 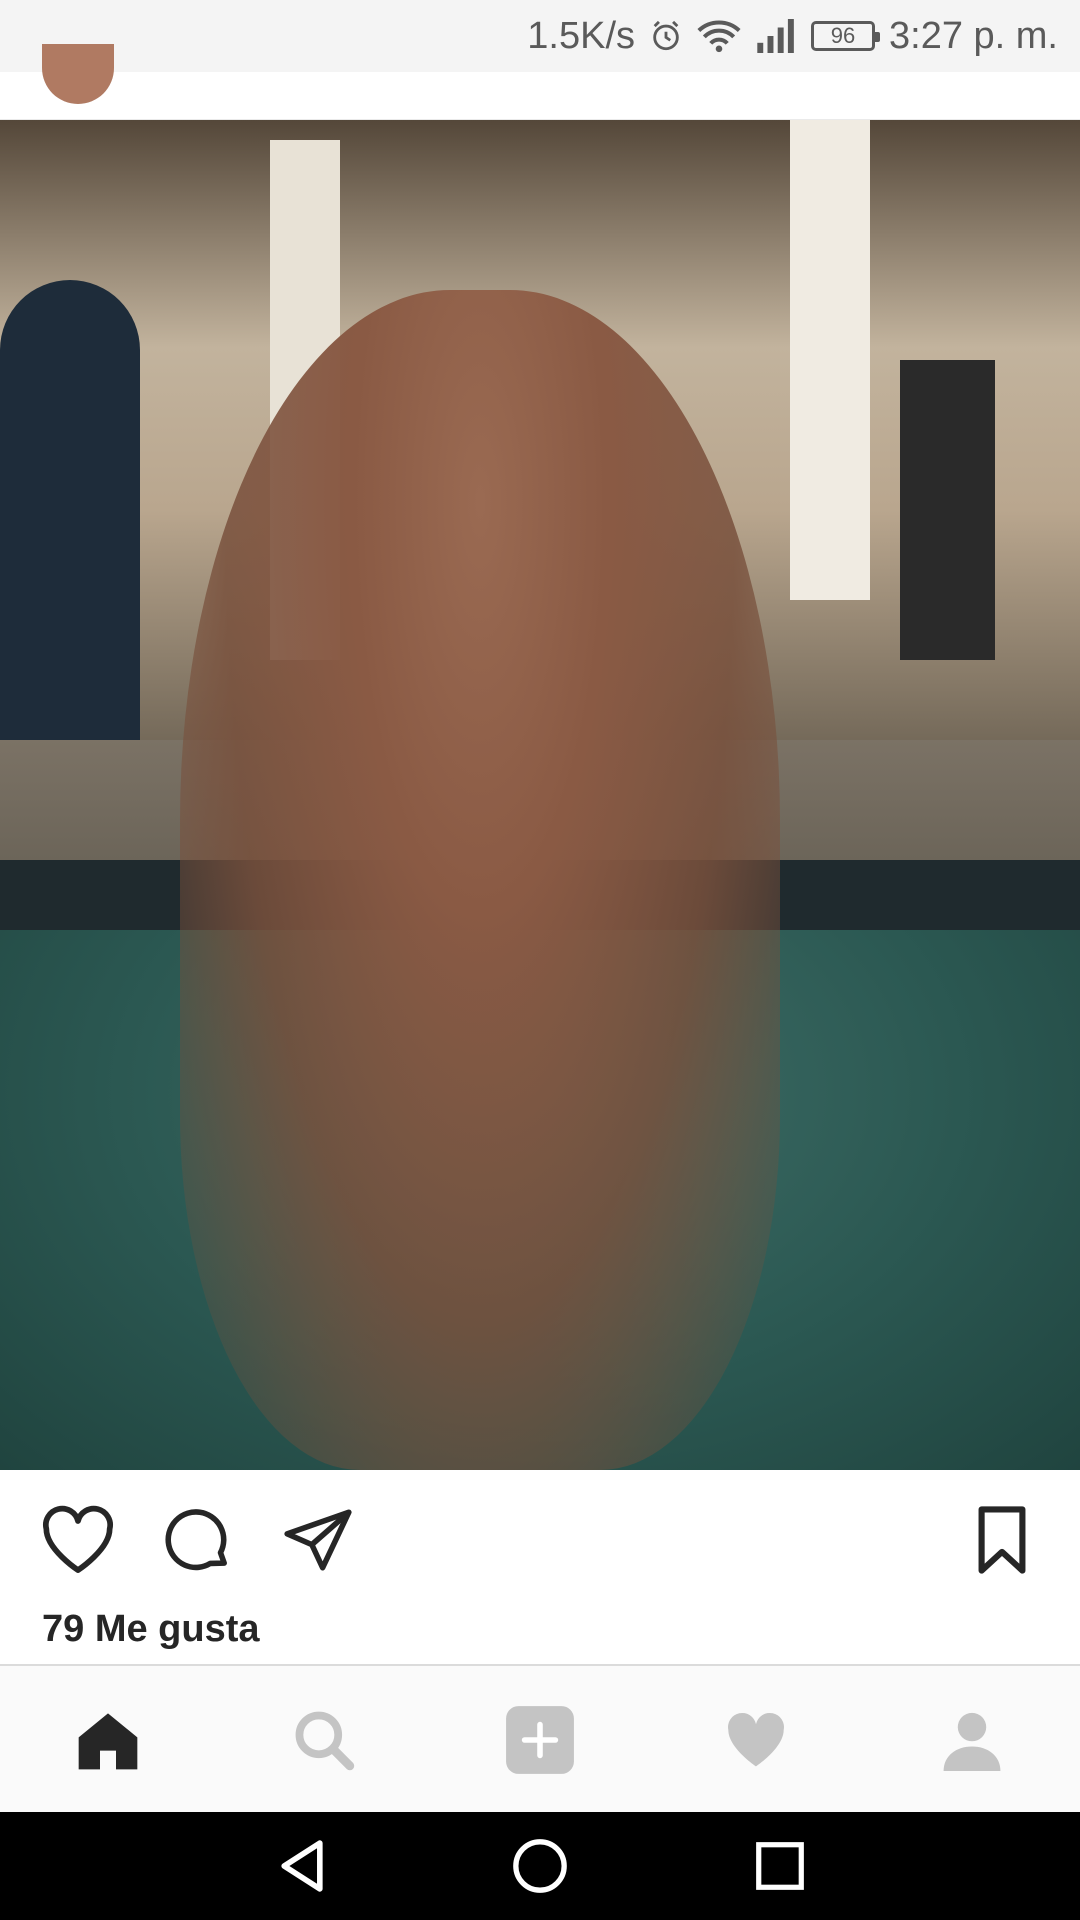 I want to click on battery-level: 96, so click(x=843, y=35).